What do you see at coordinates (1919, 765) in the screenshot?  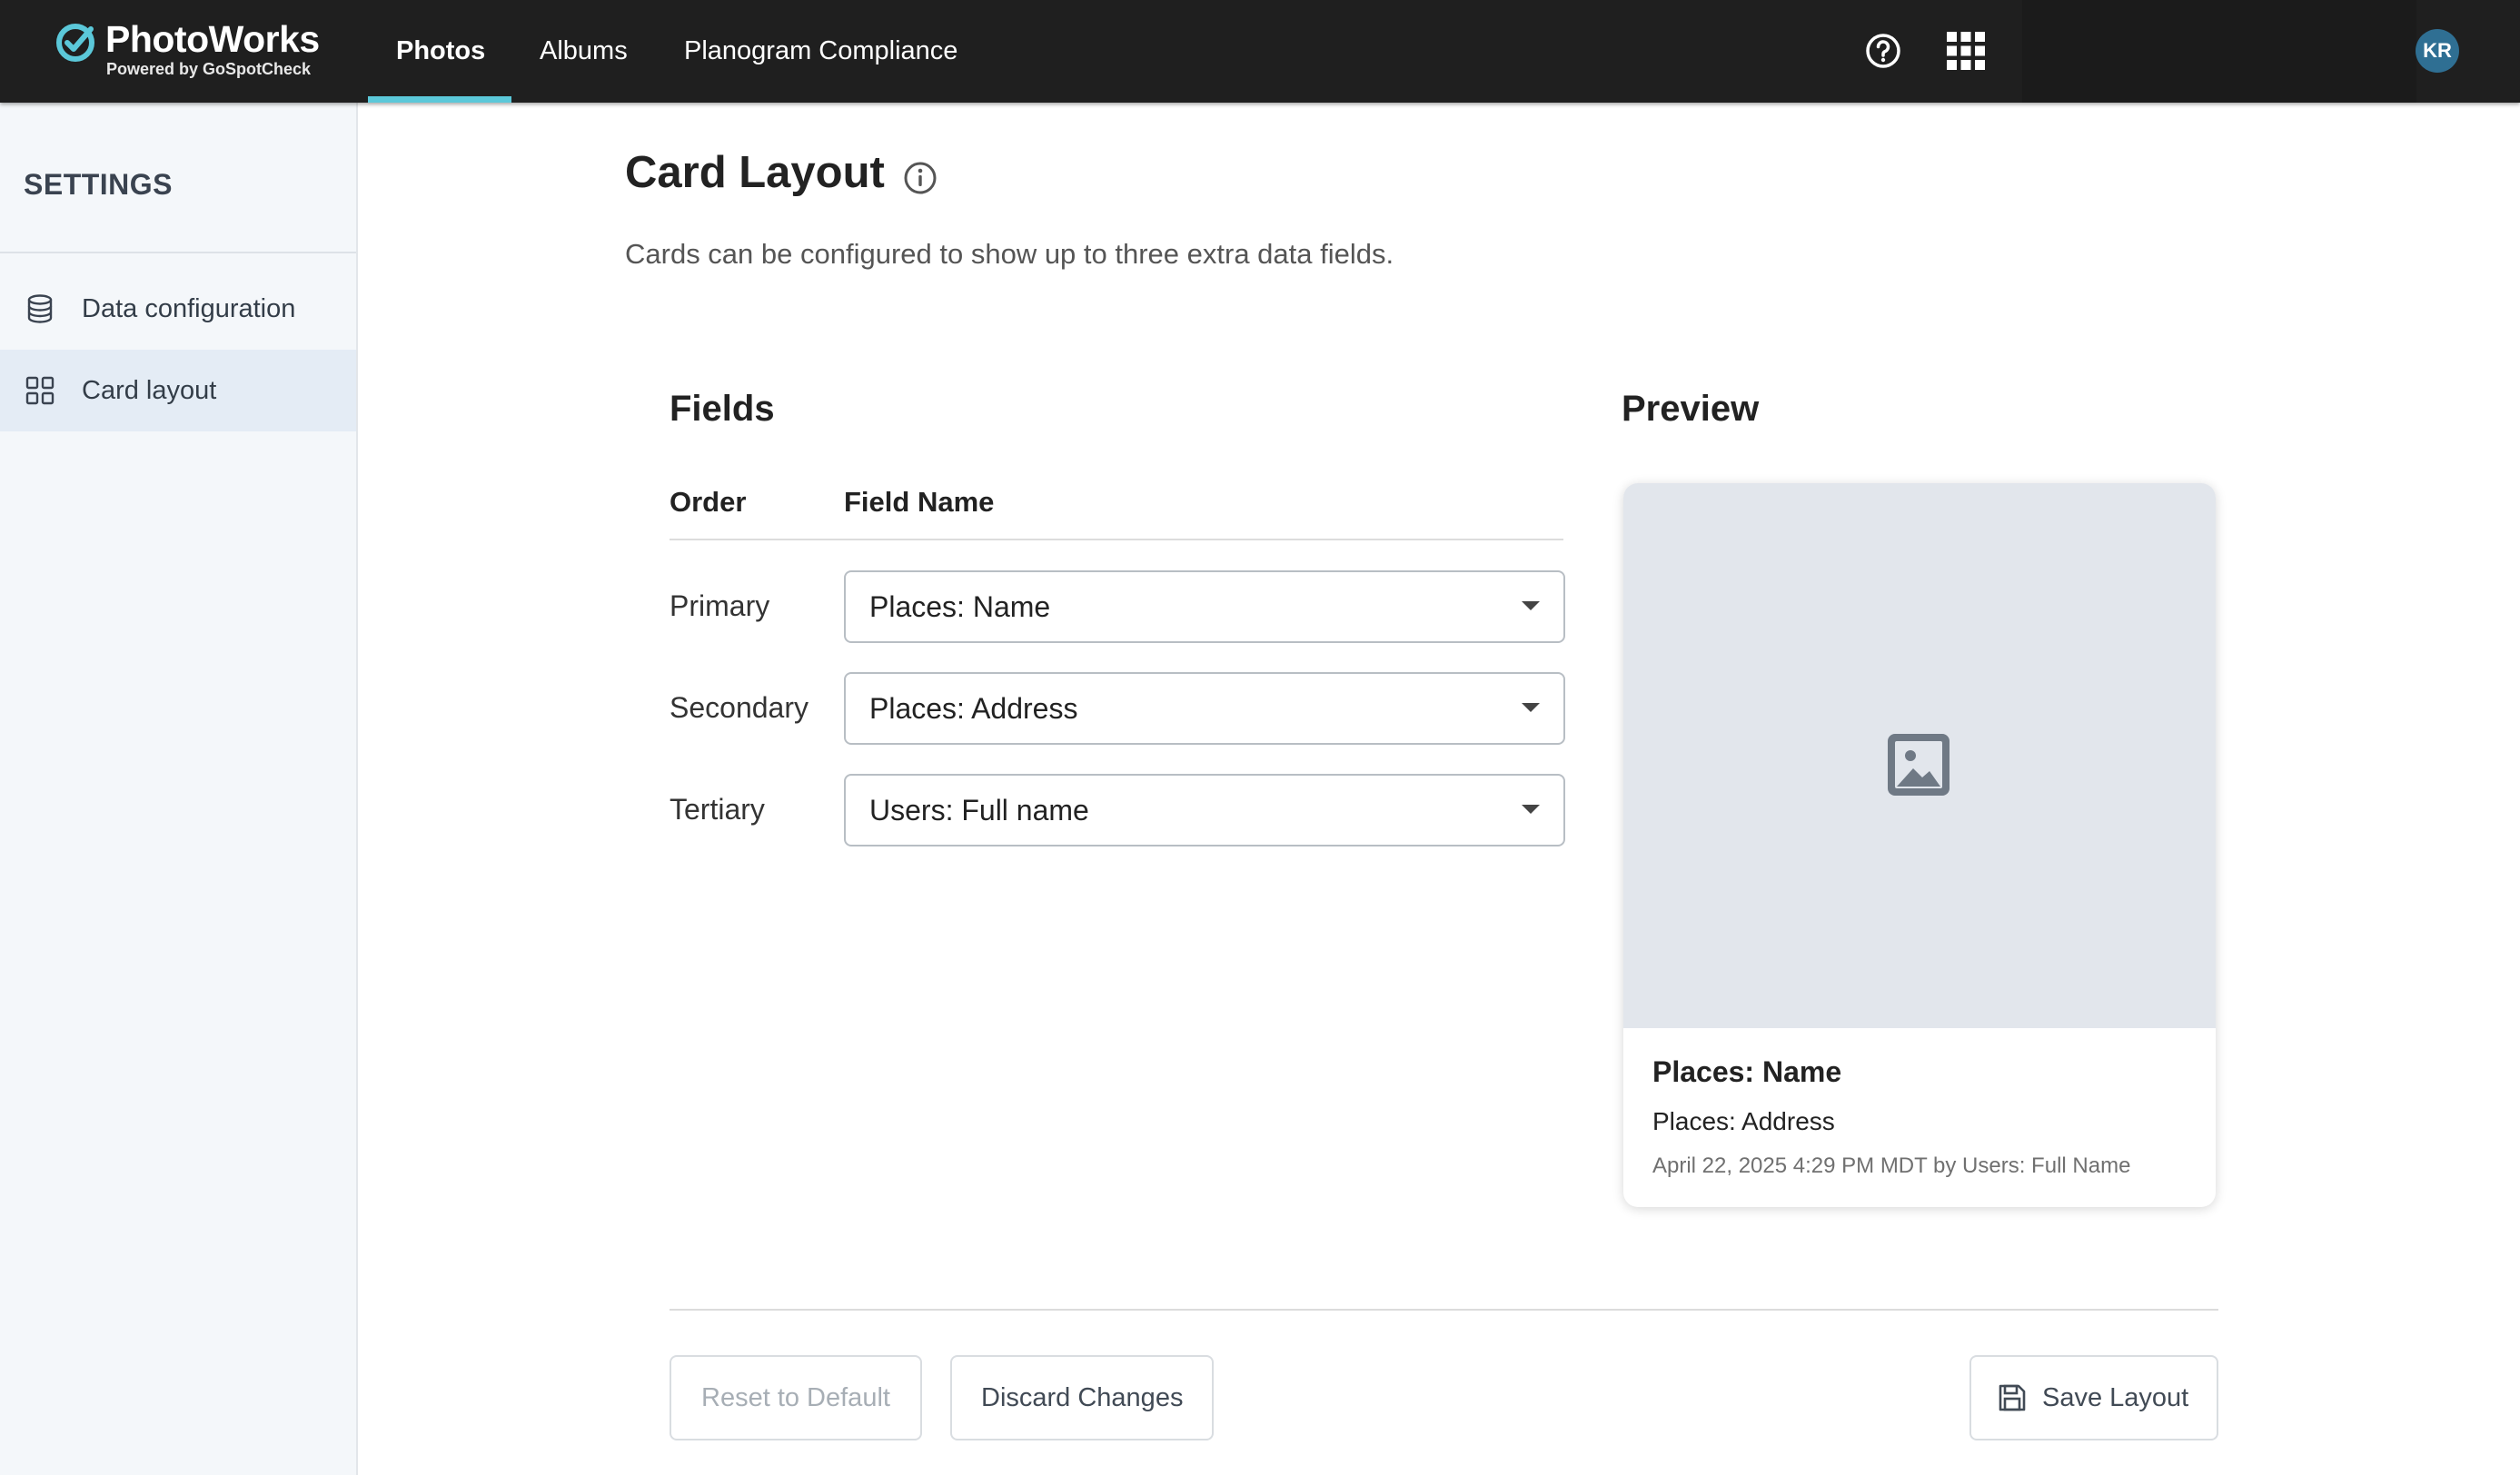 I see `image-placeholder-icon` at bounding box center [1919, 765].